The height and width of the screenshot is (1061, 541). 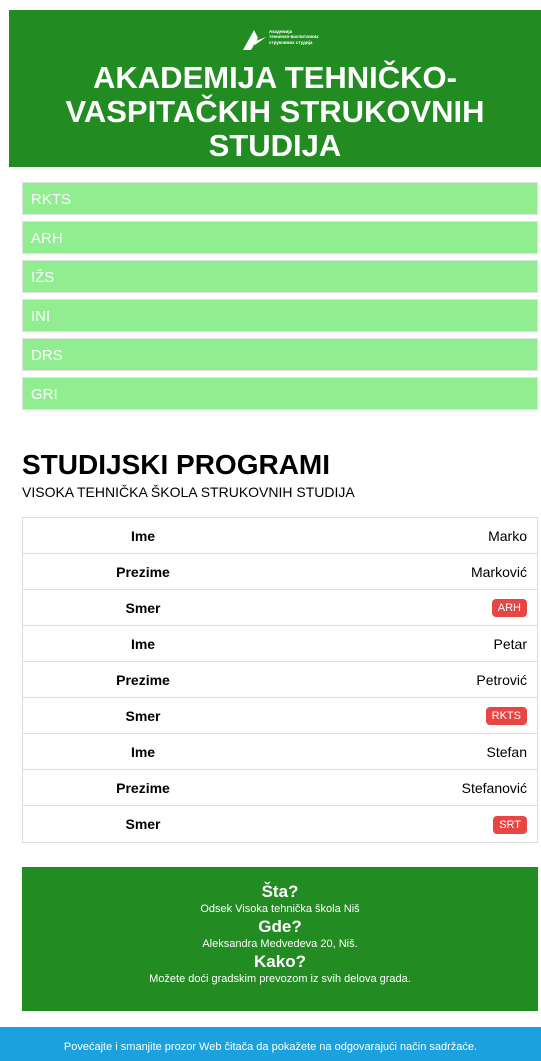 I want to click on table-row: Ime Marko, so click(x=280, y=536).